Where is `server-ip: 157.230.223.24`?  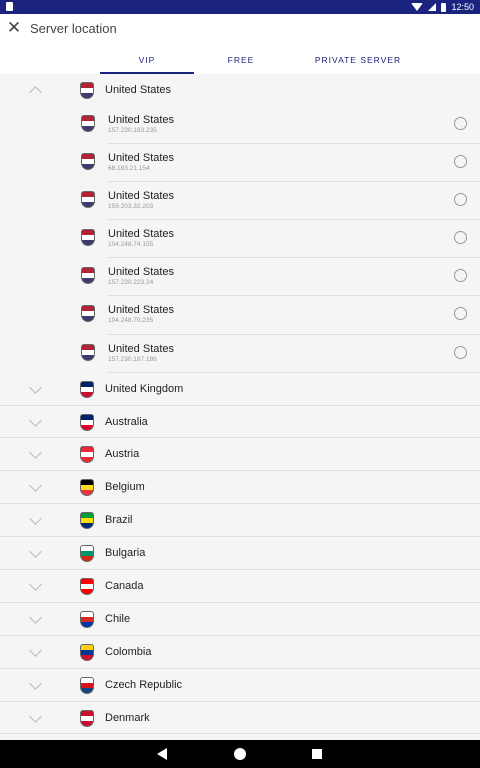
server-ip: 157.230.223.24 is located at coordinates (131, 283).